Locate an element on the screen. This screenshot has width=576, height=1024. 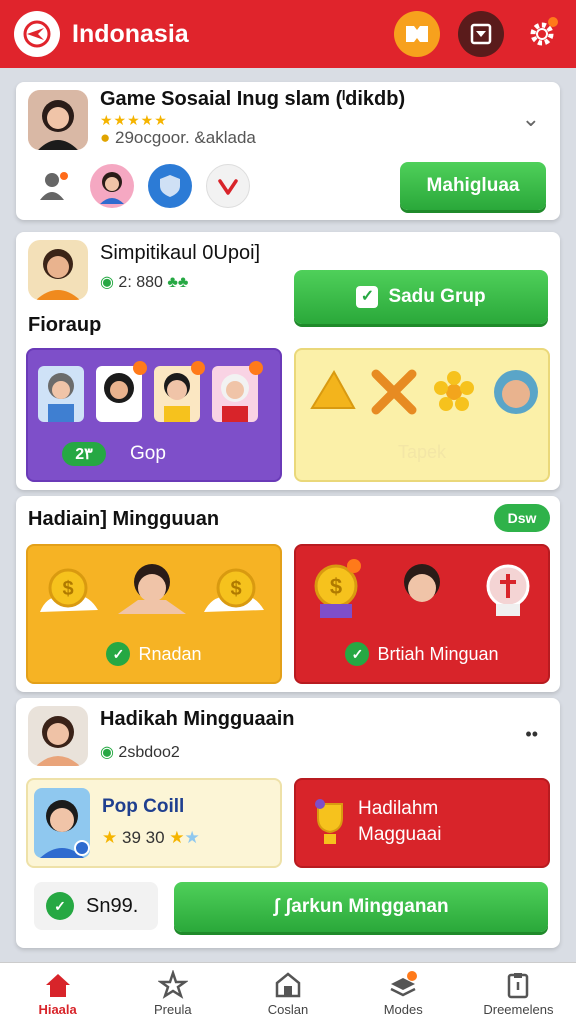
coin-icon: ● is located at coordinates (105, 137).